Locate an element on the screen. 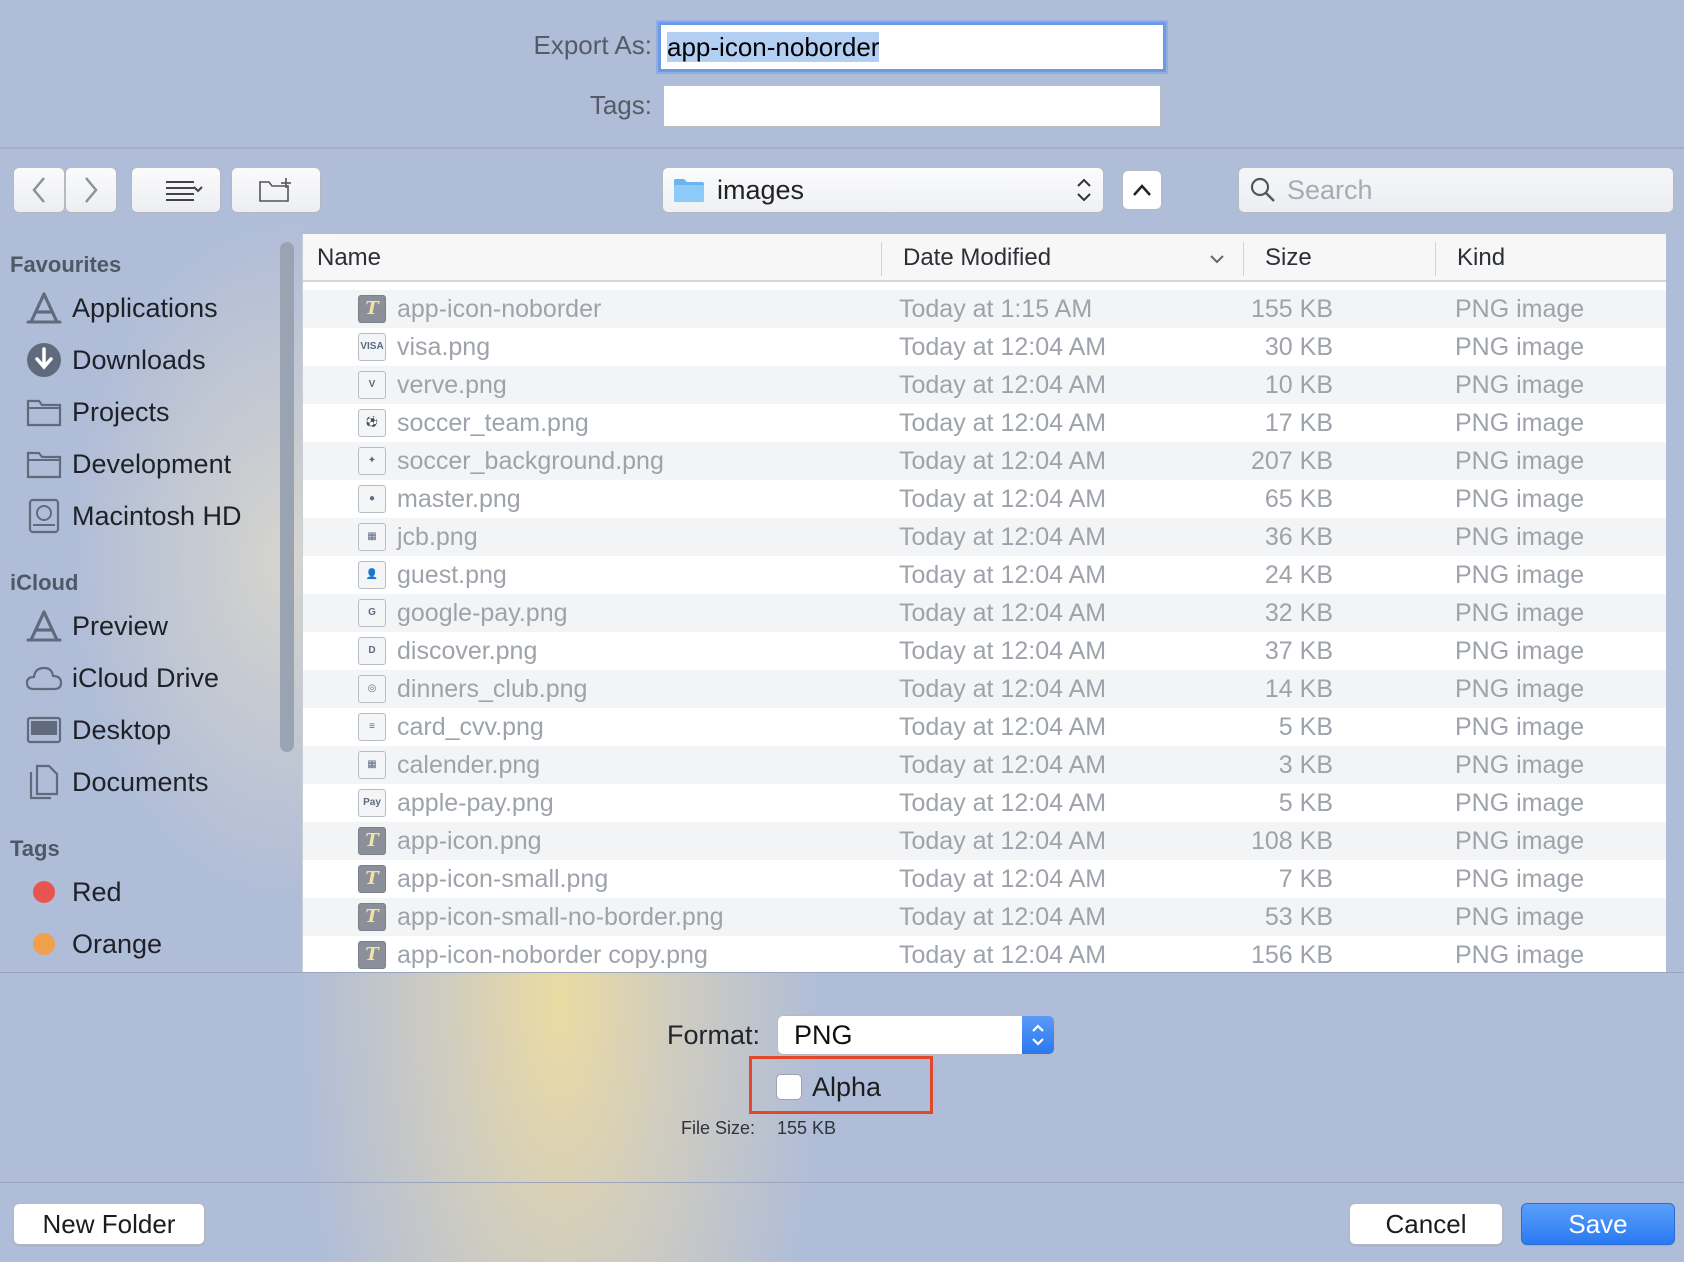 The height and width of the screenshot is (1262, 1684). sidebar-item-icloud-drive: iCloud Drive is located at coordinates (149, 678).